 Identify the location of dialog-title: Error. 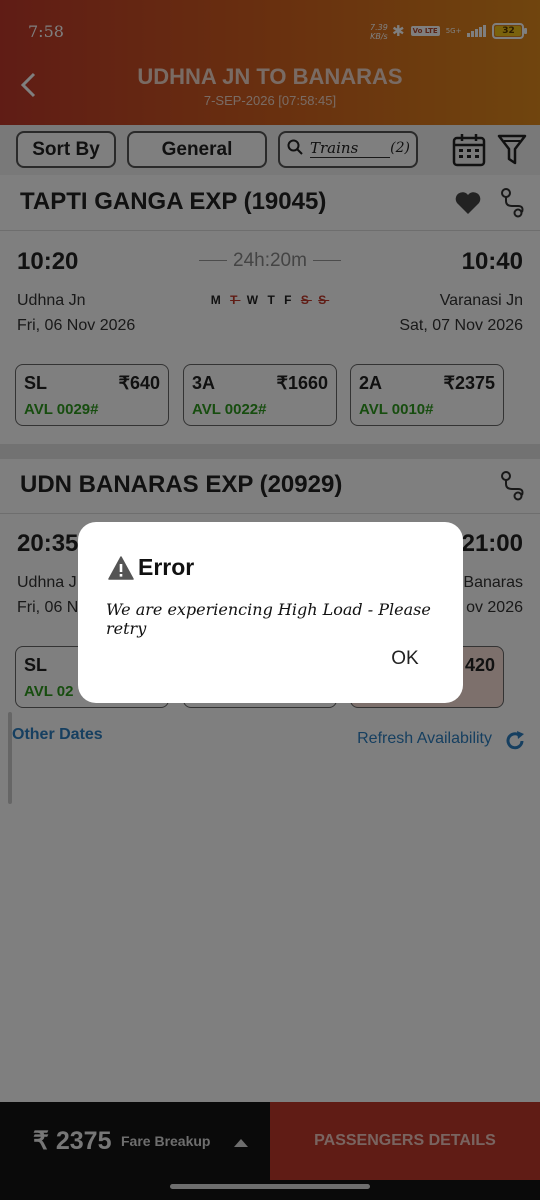
(166, 567).